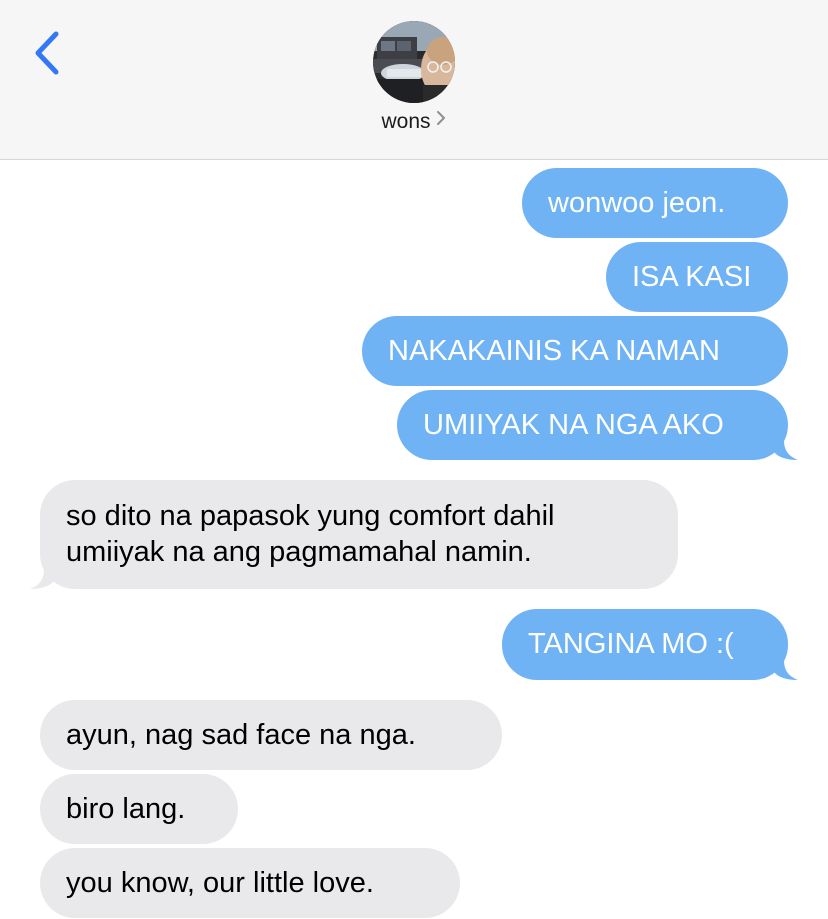 Image resolution: width=828 pixels, height=919 pixels. What do you see at coordinates (126, 809) in the screenshot?
I see `message-text: biro lang.` at bounding box center [126, 809].